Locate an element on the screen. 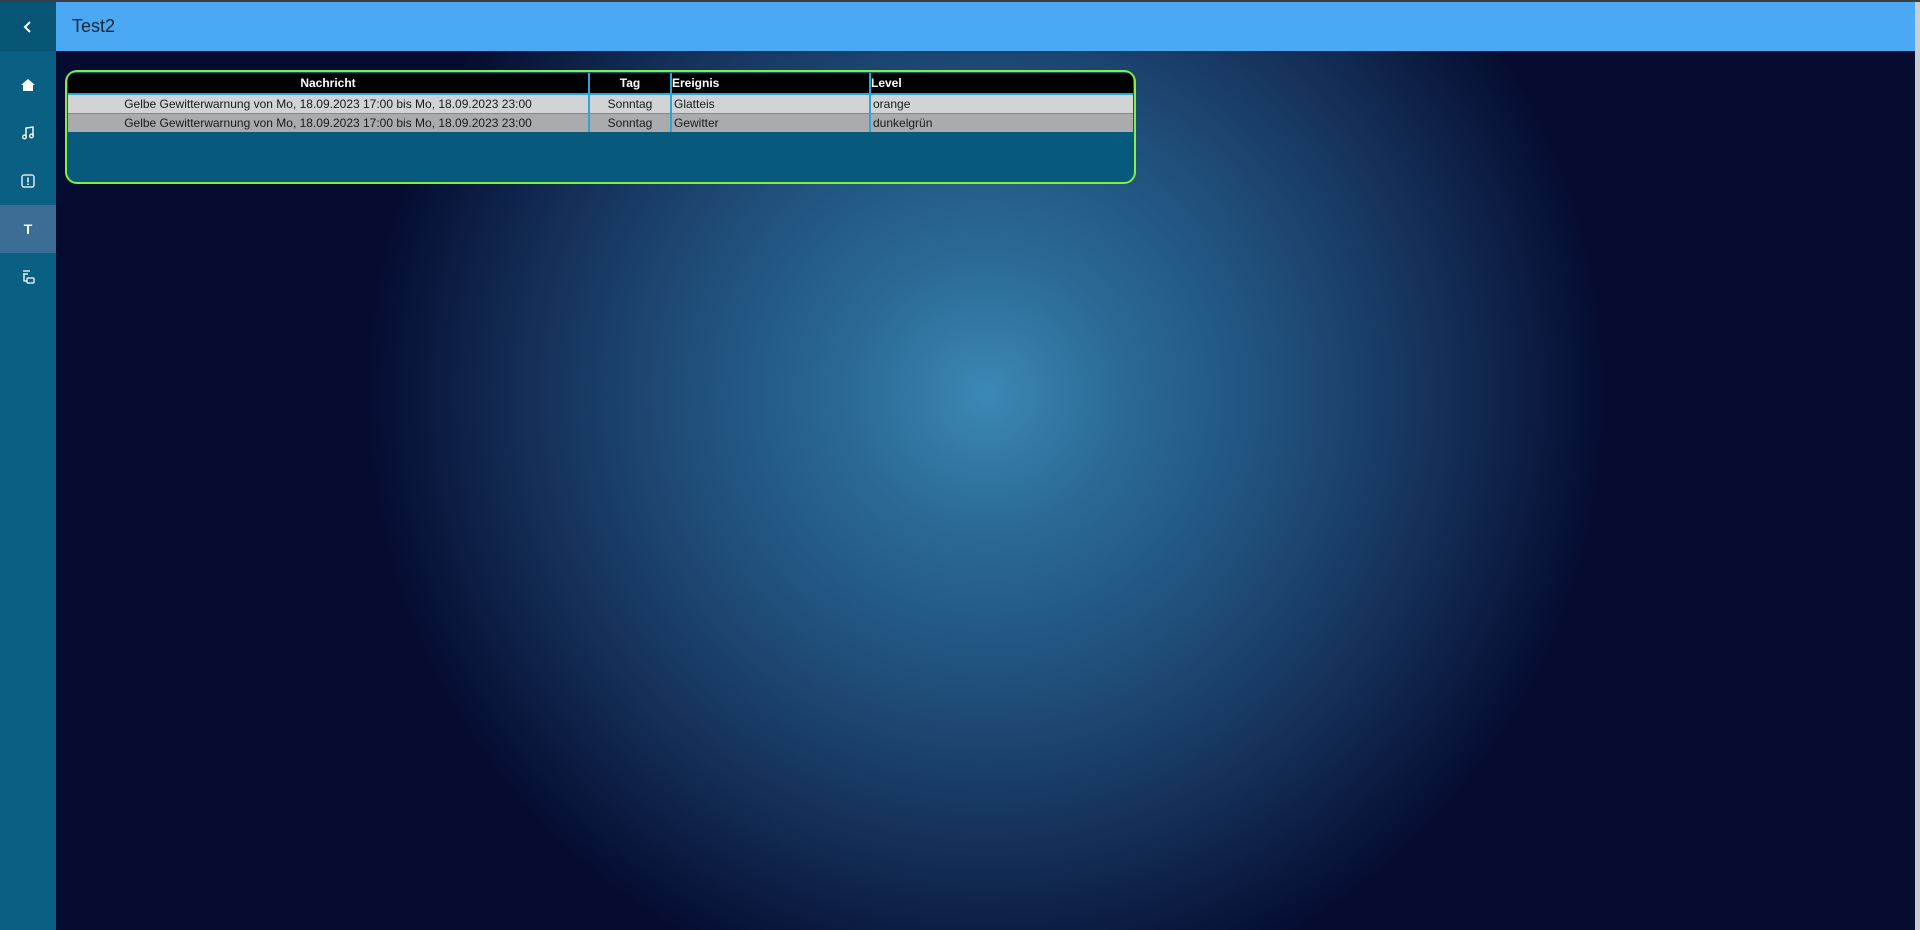 This screenshot has width=1920, height=930. cell-ereignis: Gewitter is located at coordinates (770, 122).